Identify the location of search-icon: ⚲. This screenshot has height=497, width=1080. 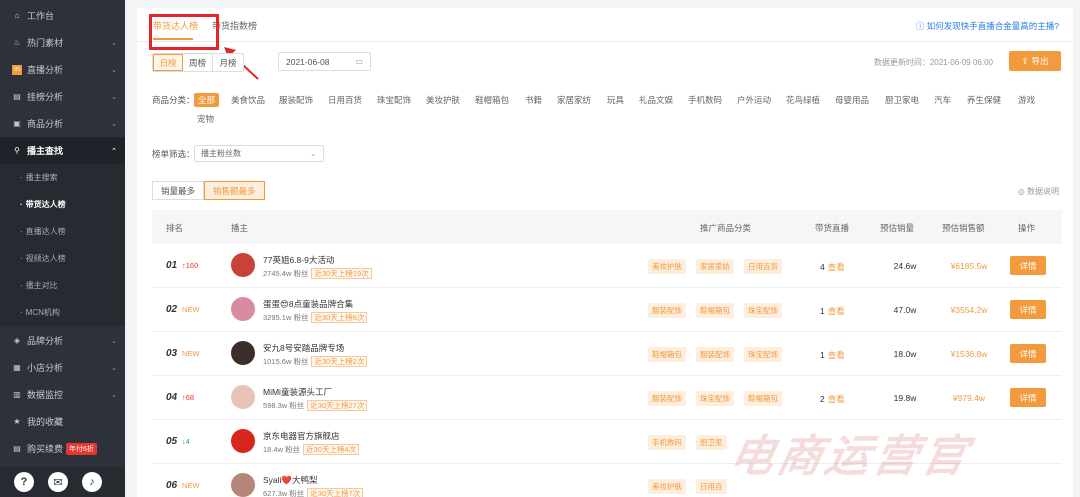
(17, 150).